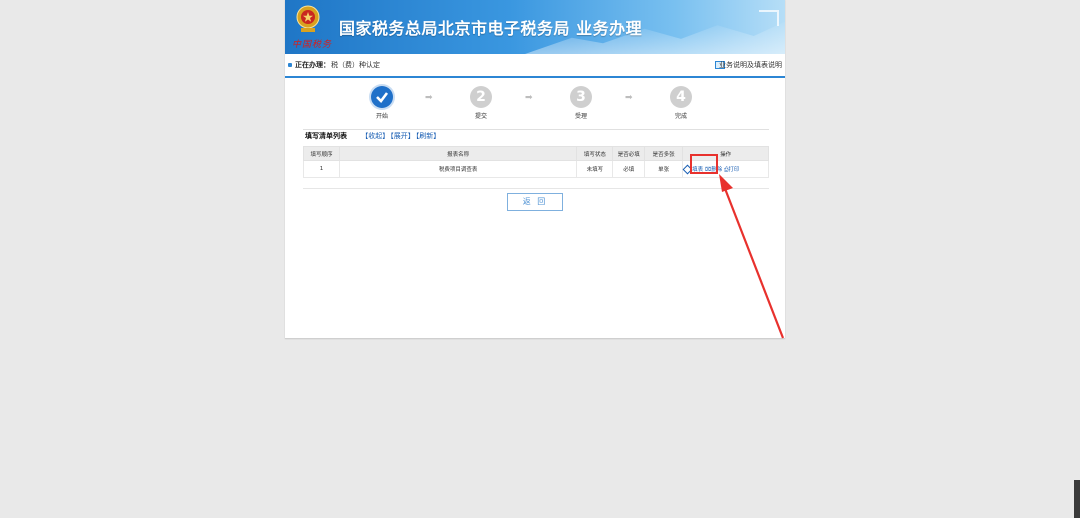  What do you see at coordinates (752, 256) in the screenshot?
I see `annotation-arrow` at bounding box center [752, 256].